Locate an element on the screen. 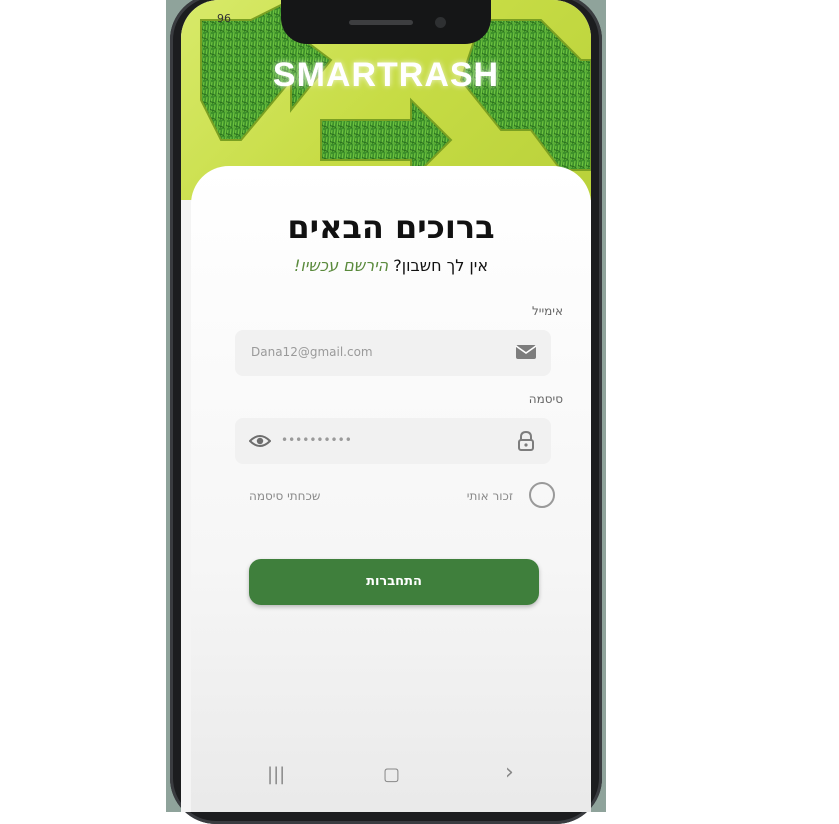  login-button: התחברות is located at coordinates (394, 582).